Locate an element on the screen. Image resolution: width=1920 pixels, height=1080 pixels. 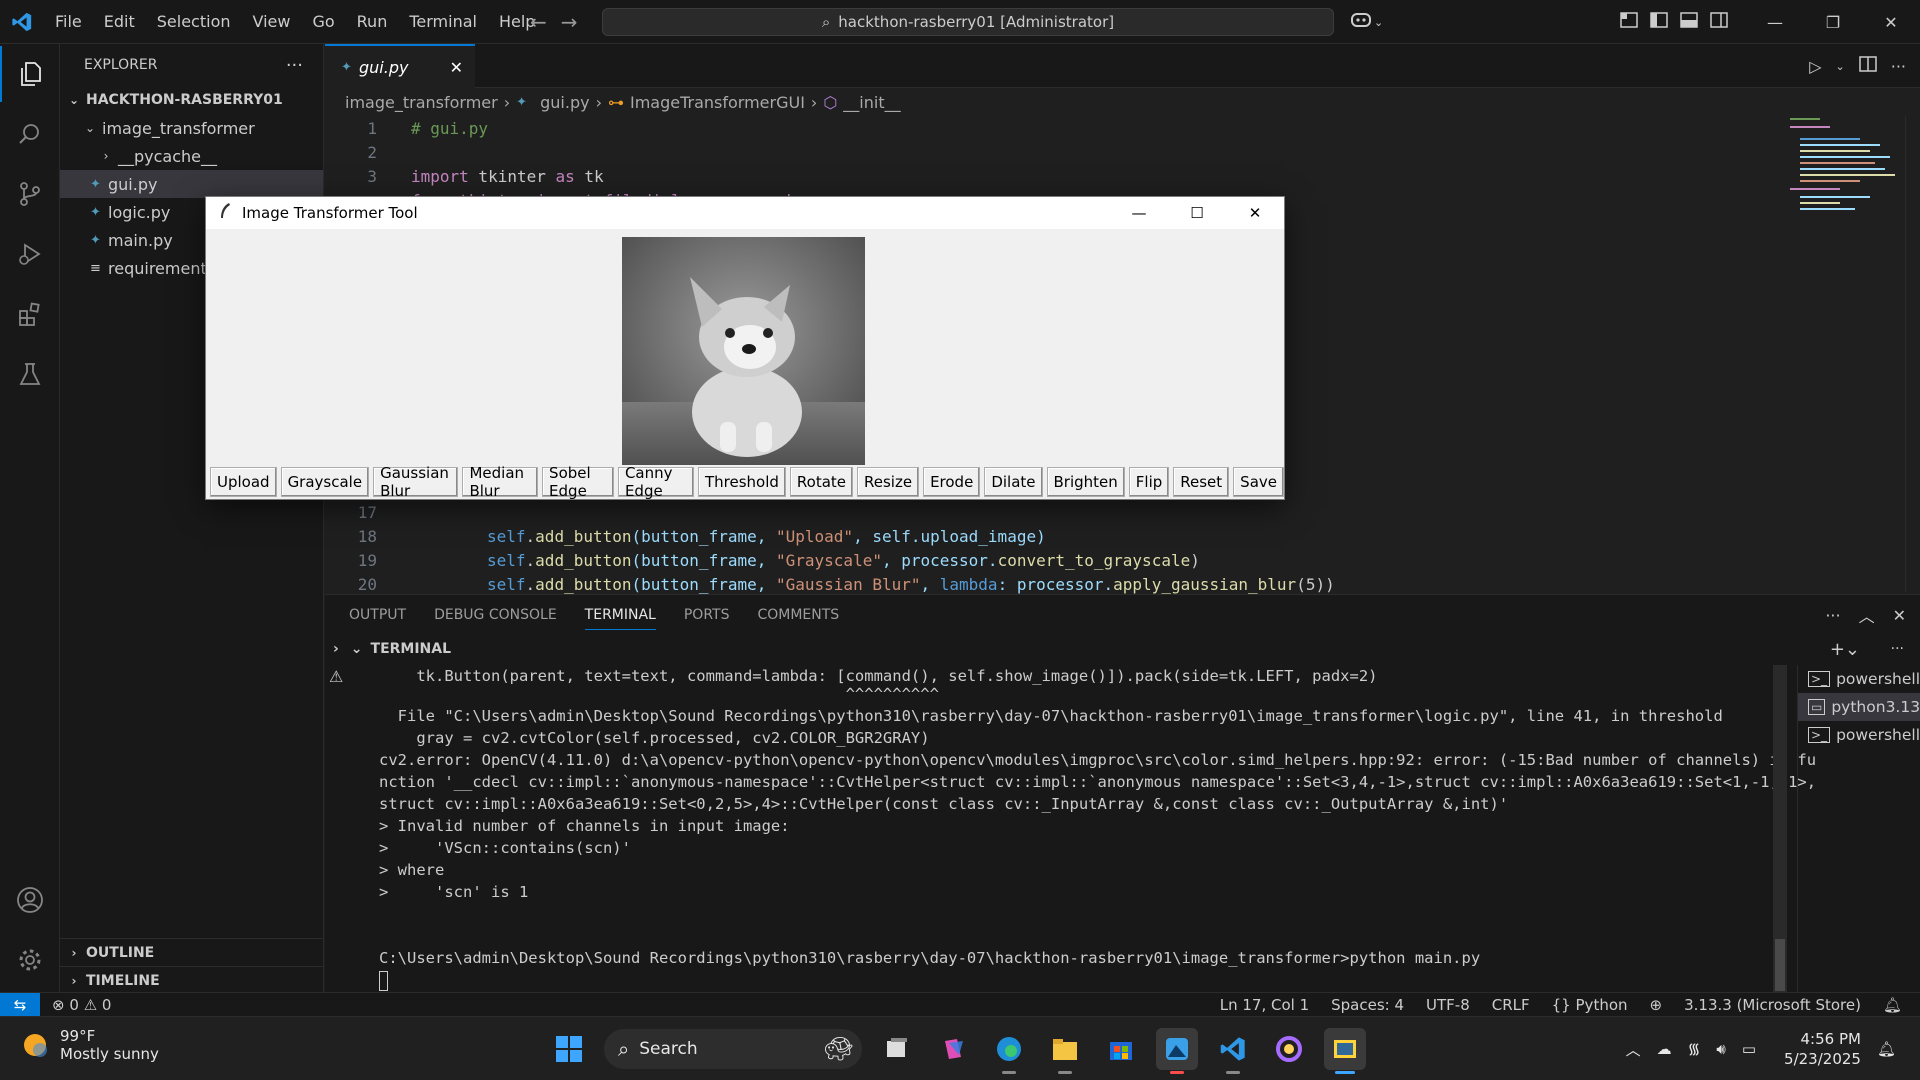
accounts-icon is located at coordinates (30, 900).